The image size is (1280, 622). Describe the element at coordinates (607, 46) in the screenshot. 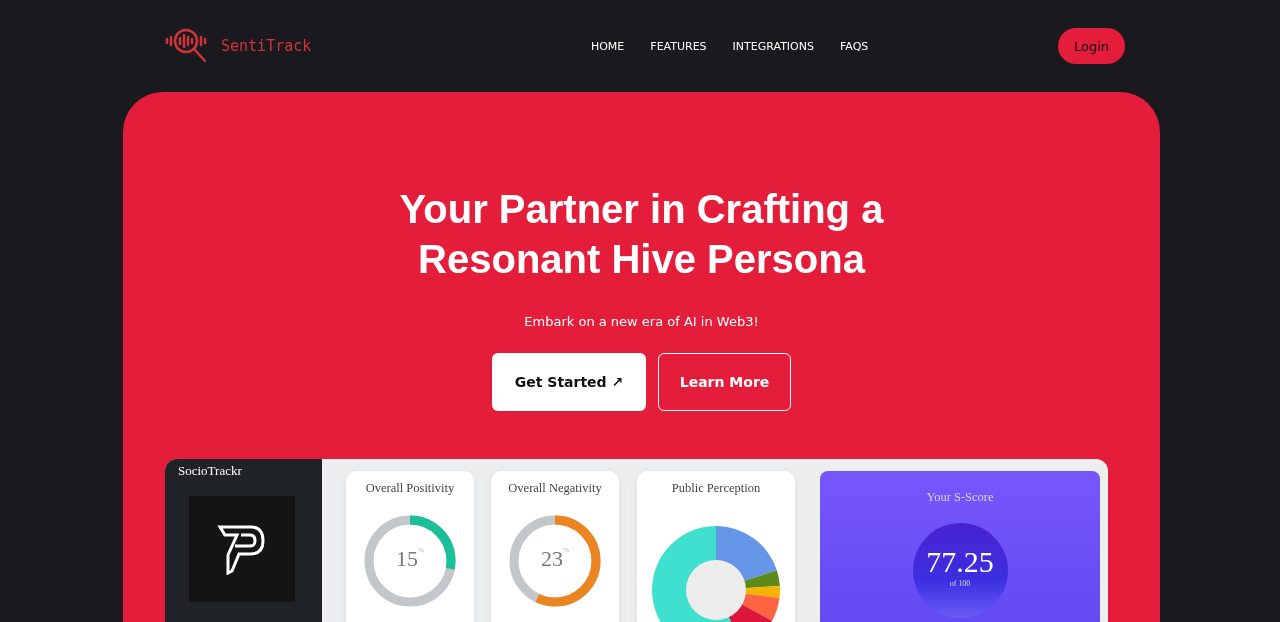

I see `nav-link: HOME` at that location.